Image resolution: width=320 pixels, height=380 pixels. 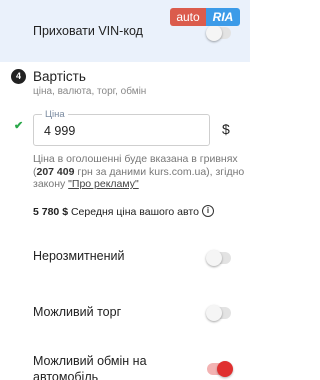 I want to click on autoria-logo: auto RIA, so click(x=205, y=17).